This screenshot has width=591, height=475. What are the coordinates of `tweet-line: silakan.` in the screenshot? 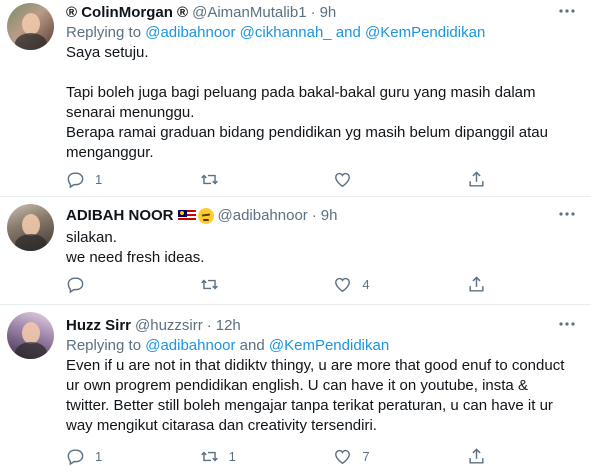 It's located at (91, 237).